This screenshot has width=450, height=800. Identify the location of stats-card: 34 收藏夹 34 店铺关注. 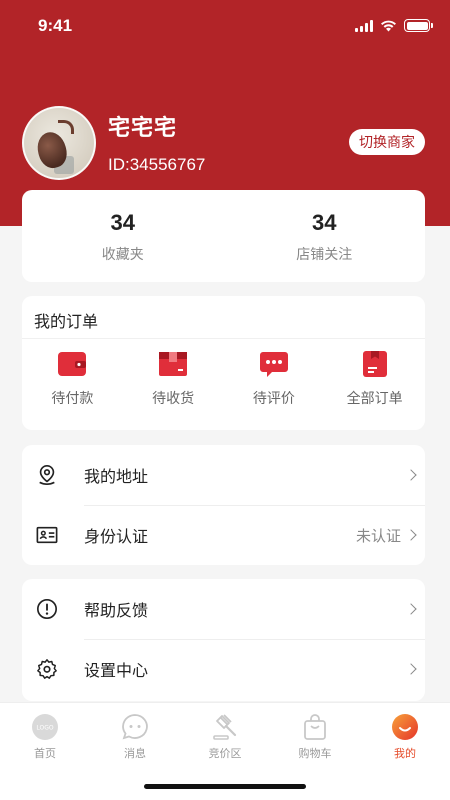
(223, 236).